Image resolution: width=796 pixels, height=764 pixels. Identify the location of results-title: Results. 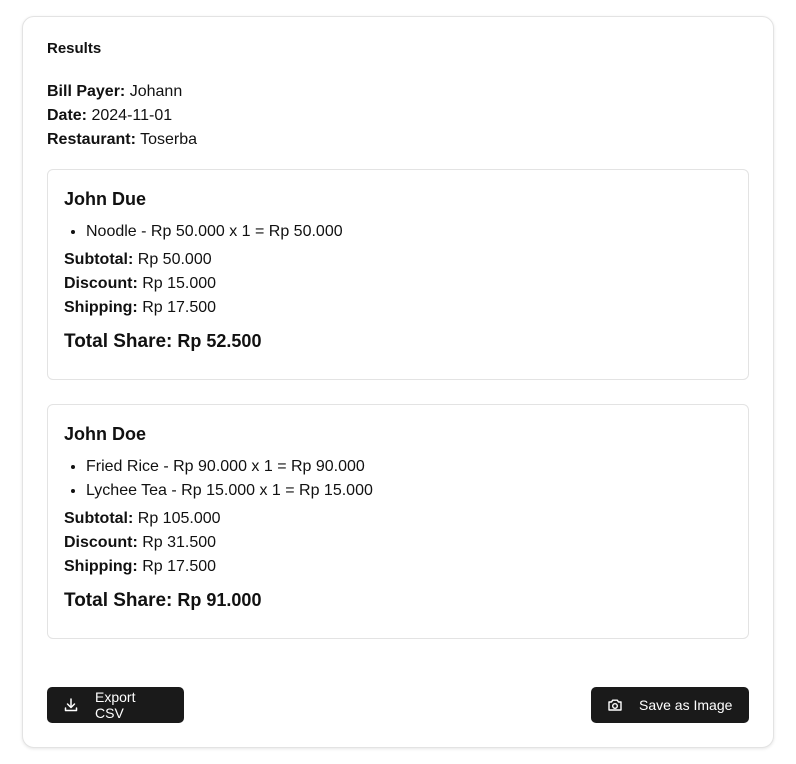
(74, 48).